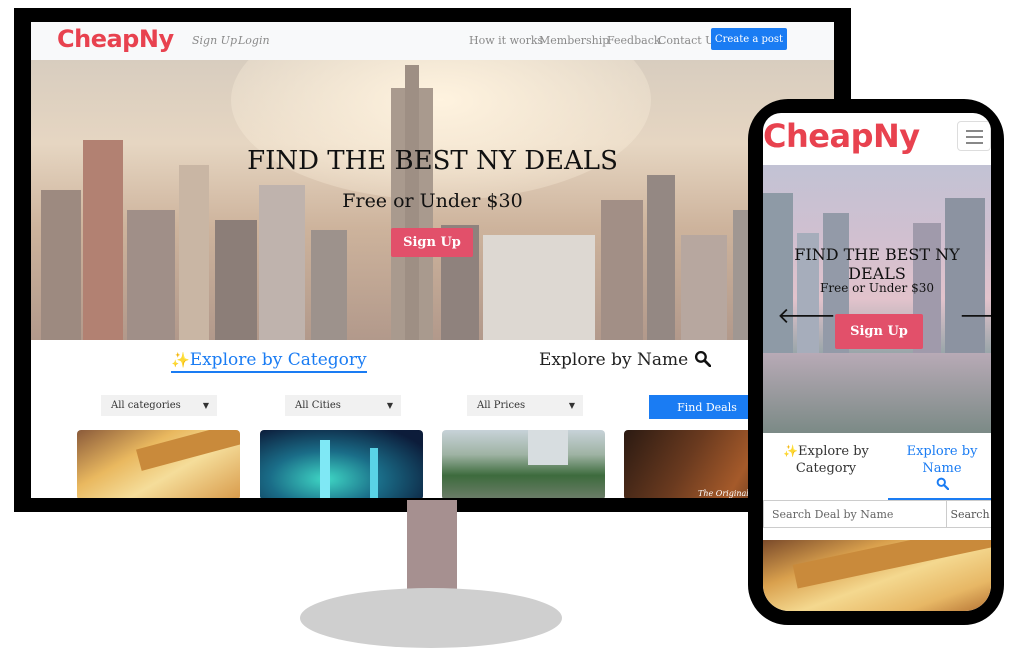  What do you see at coordinates (341, 464) in the screenshot?
I see `deal-card-light-installation` at bounding box center [341, 464].